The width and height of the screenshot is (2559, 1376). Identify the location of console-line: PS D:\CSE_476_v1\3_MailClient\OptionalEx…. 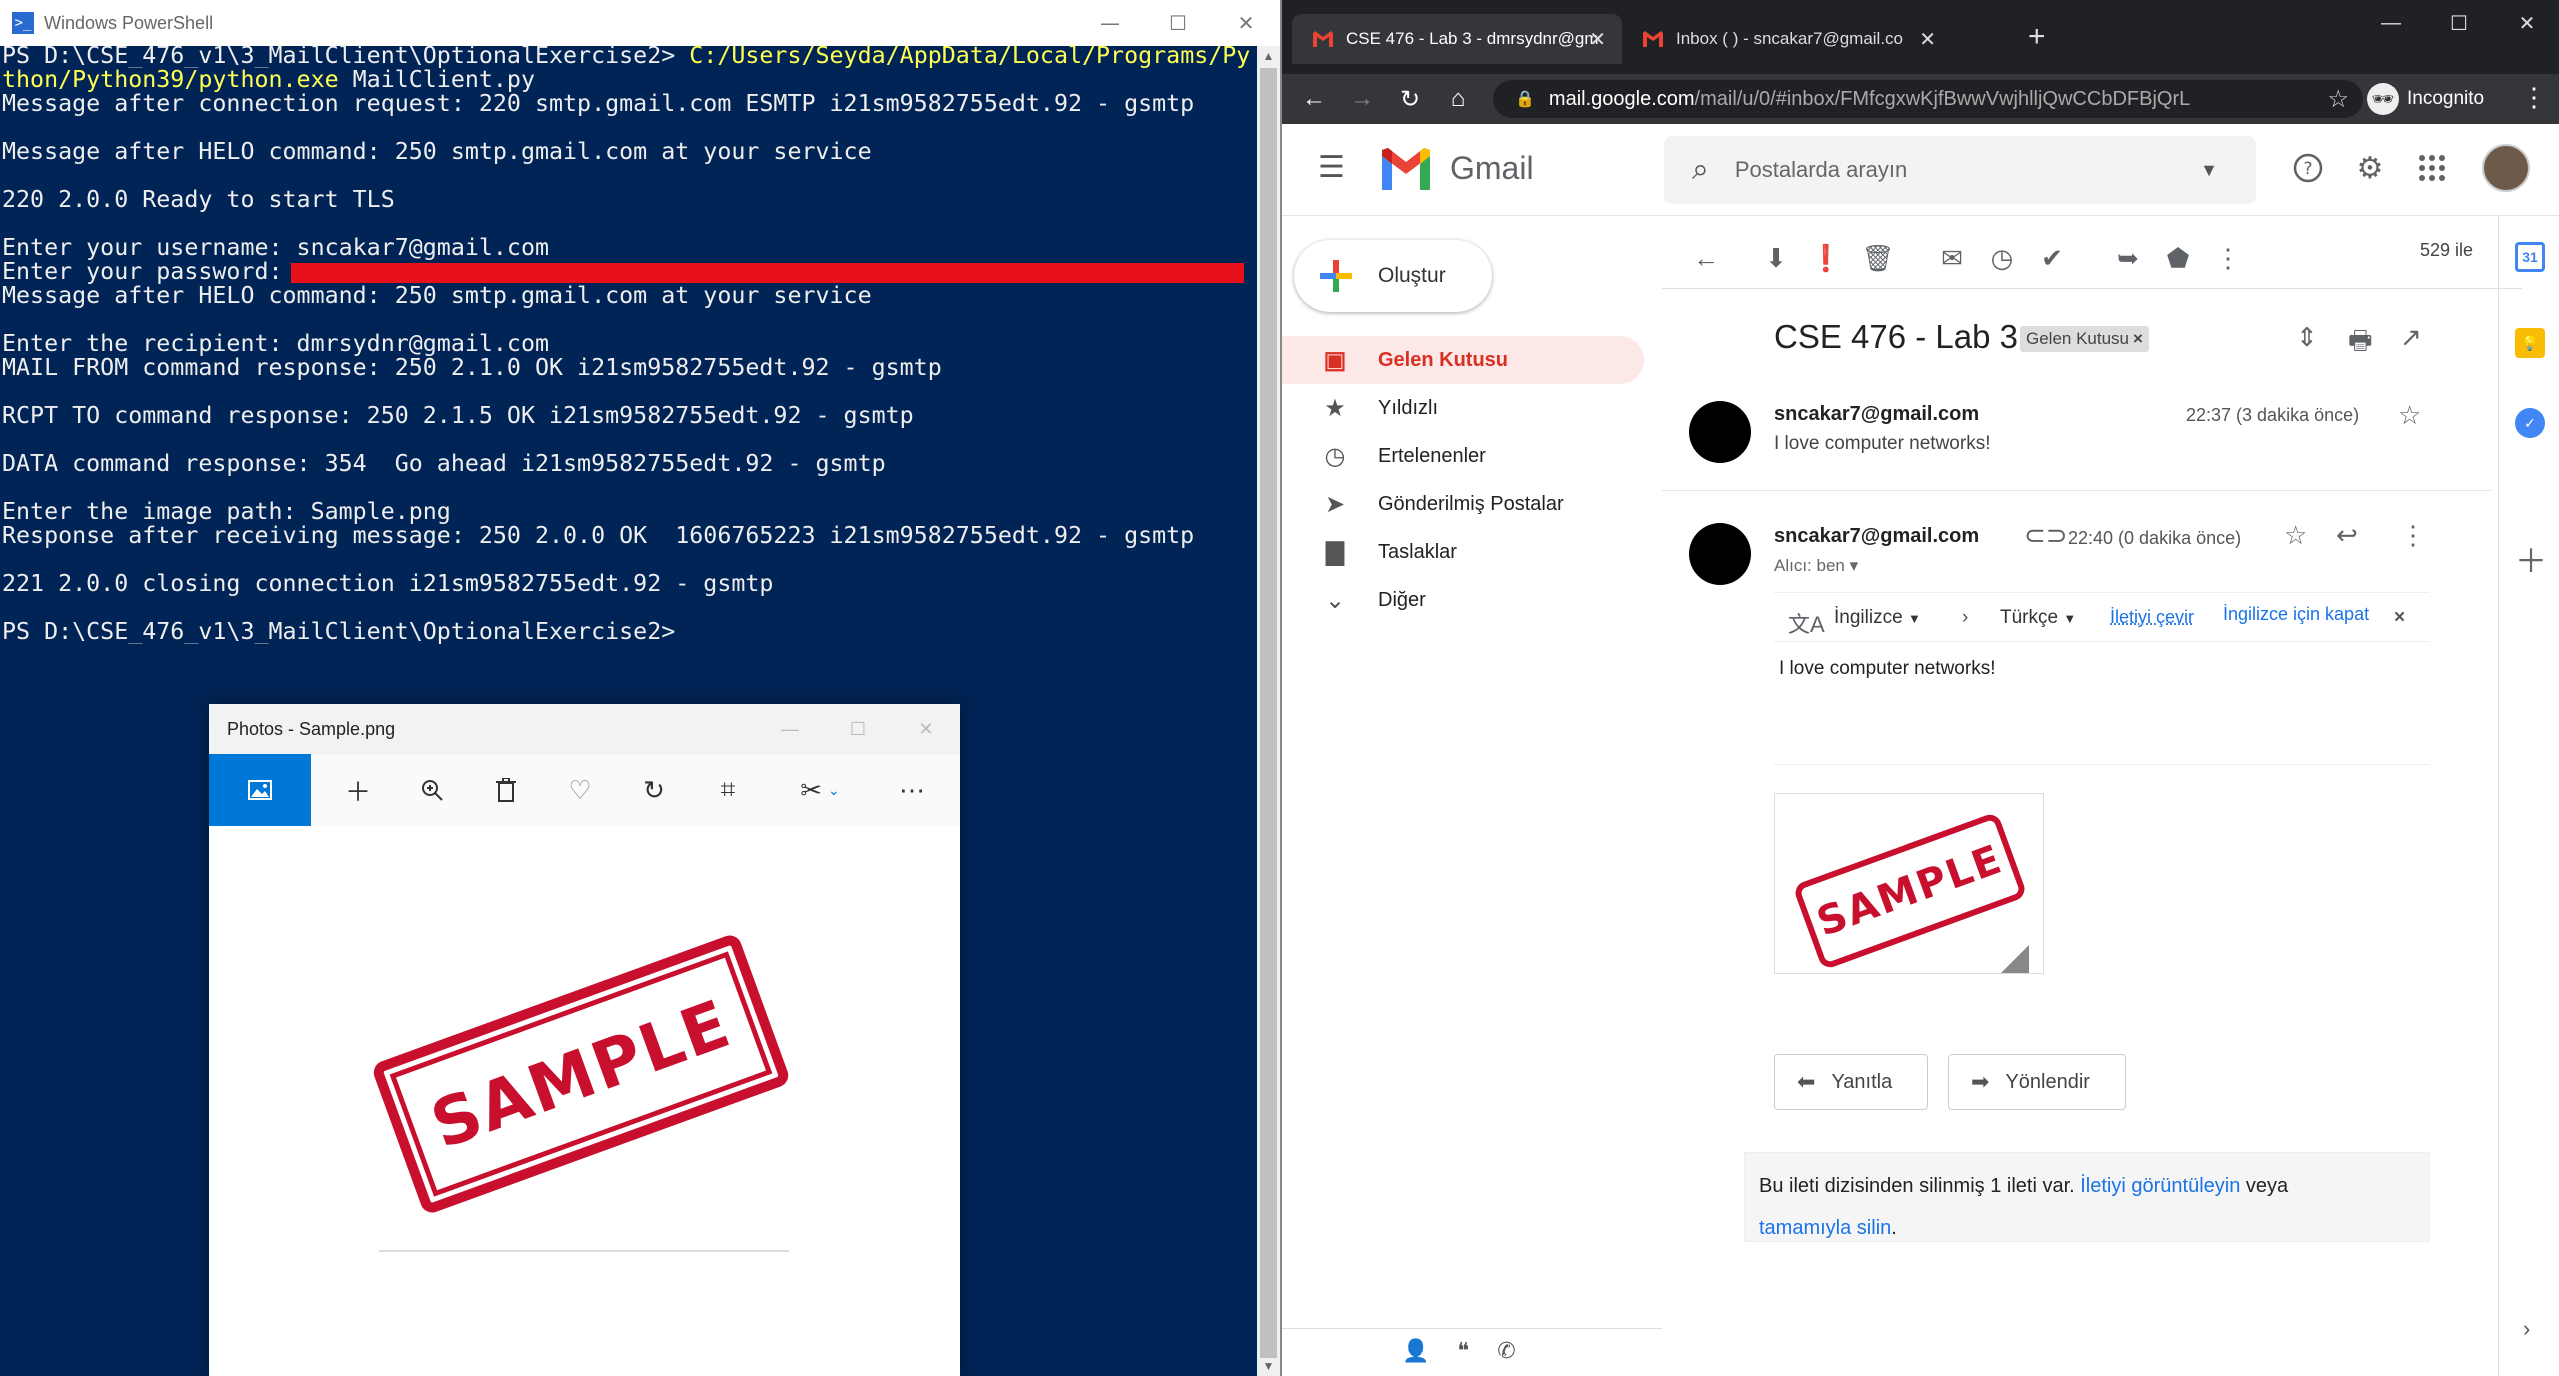
(631, 632).